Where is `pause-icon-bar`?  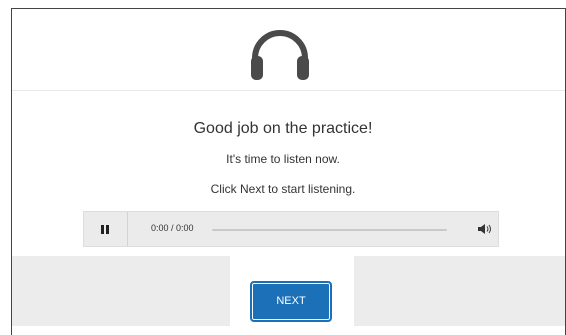
pause-icon-bar is located at coordinates (107, 229).